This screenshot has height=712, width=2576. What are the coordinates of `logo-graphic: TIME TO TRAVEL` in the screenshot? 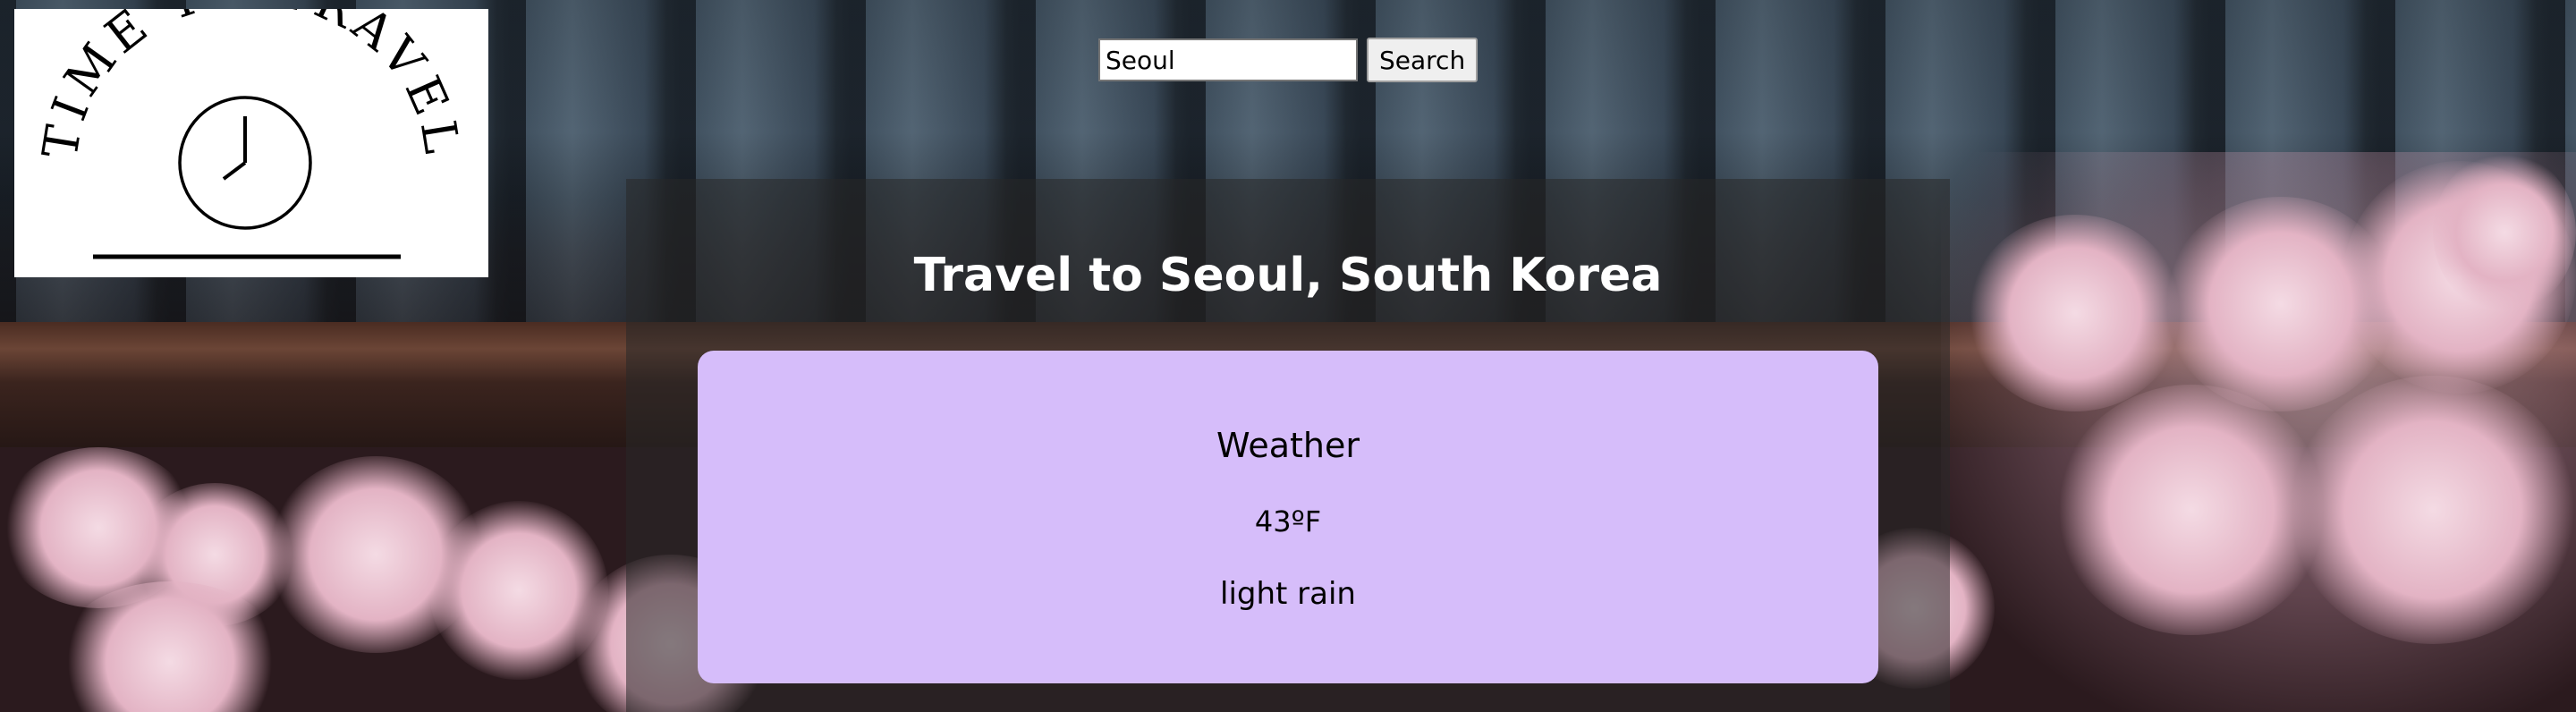 It's located at (250, 134).